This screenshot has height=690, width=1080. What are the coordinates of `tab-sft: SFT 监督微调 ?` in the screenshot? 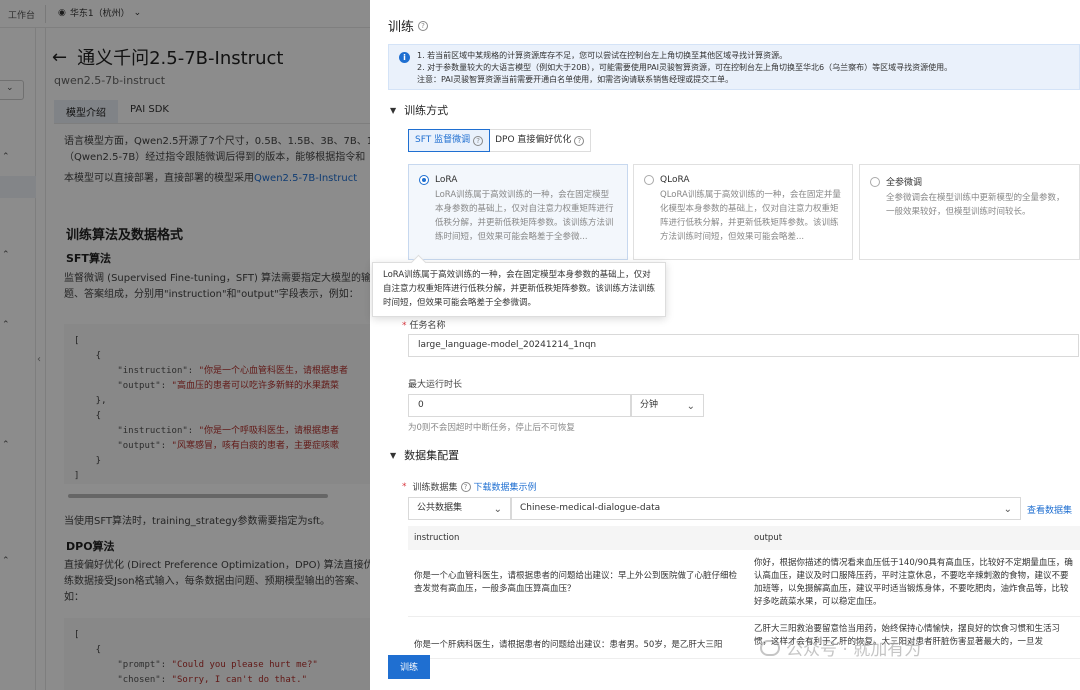 It's located at (449, 140).